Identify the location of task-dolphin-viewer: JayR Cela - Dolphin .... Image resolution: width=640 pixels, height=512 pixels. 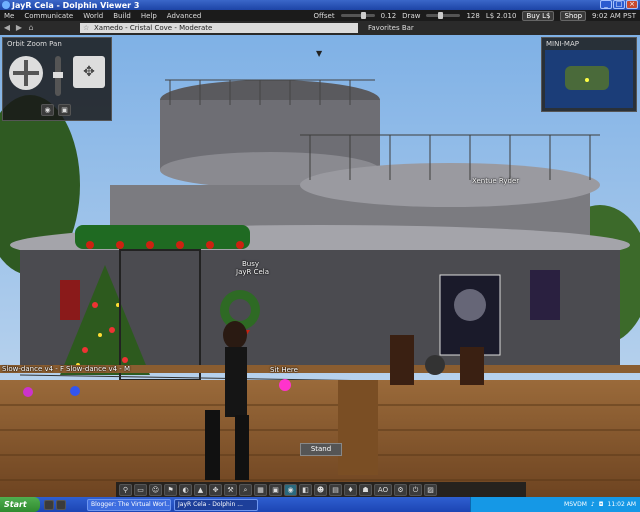
(216, 504).